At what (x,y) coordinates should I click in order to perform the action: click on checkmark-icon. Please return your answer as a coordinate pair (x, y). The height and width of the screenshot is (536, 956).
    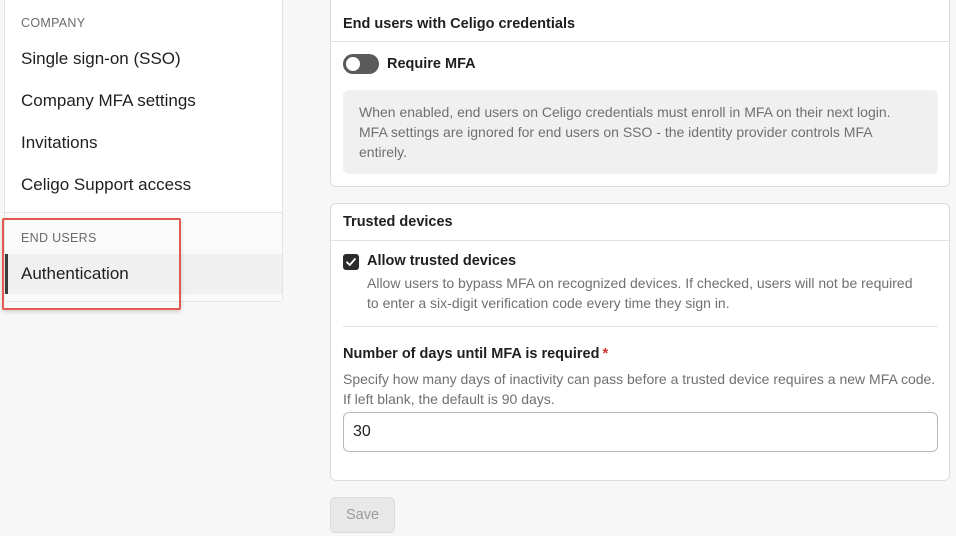
    Looking at the image, I should click on (351, 262).